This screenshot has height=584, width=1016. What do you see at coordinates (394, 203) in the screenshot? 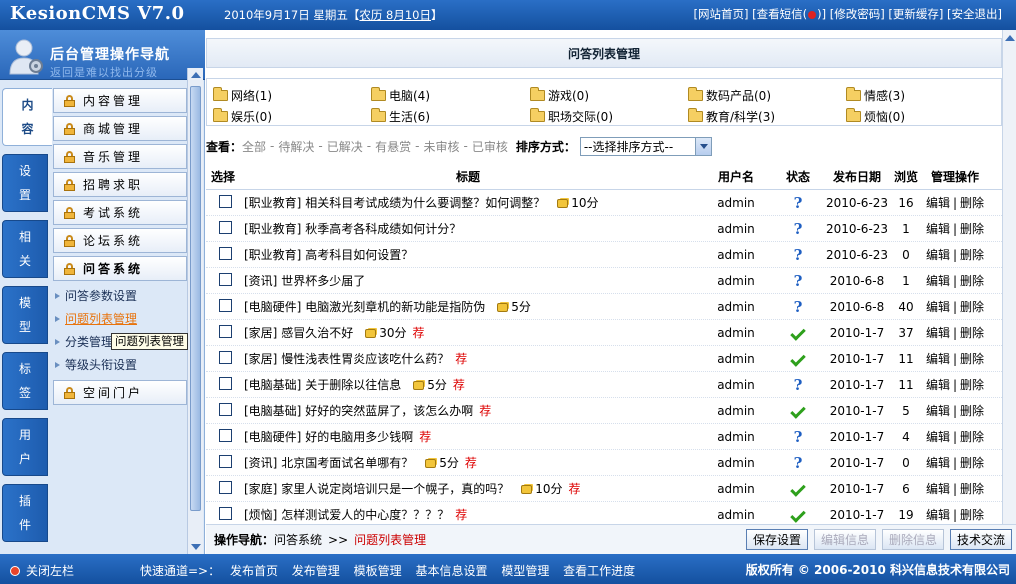
I see `question-link: [职业教育] 相关科目考试成绩为什么要调整？如何调整？` at bounding box center [394, 203].